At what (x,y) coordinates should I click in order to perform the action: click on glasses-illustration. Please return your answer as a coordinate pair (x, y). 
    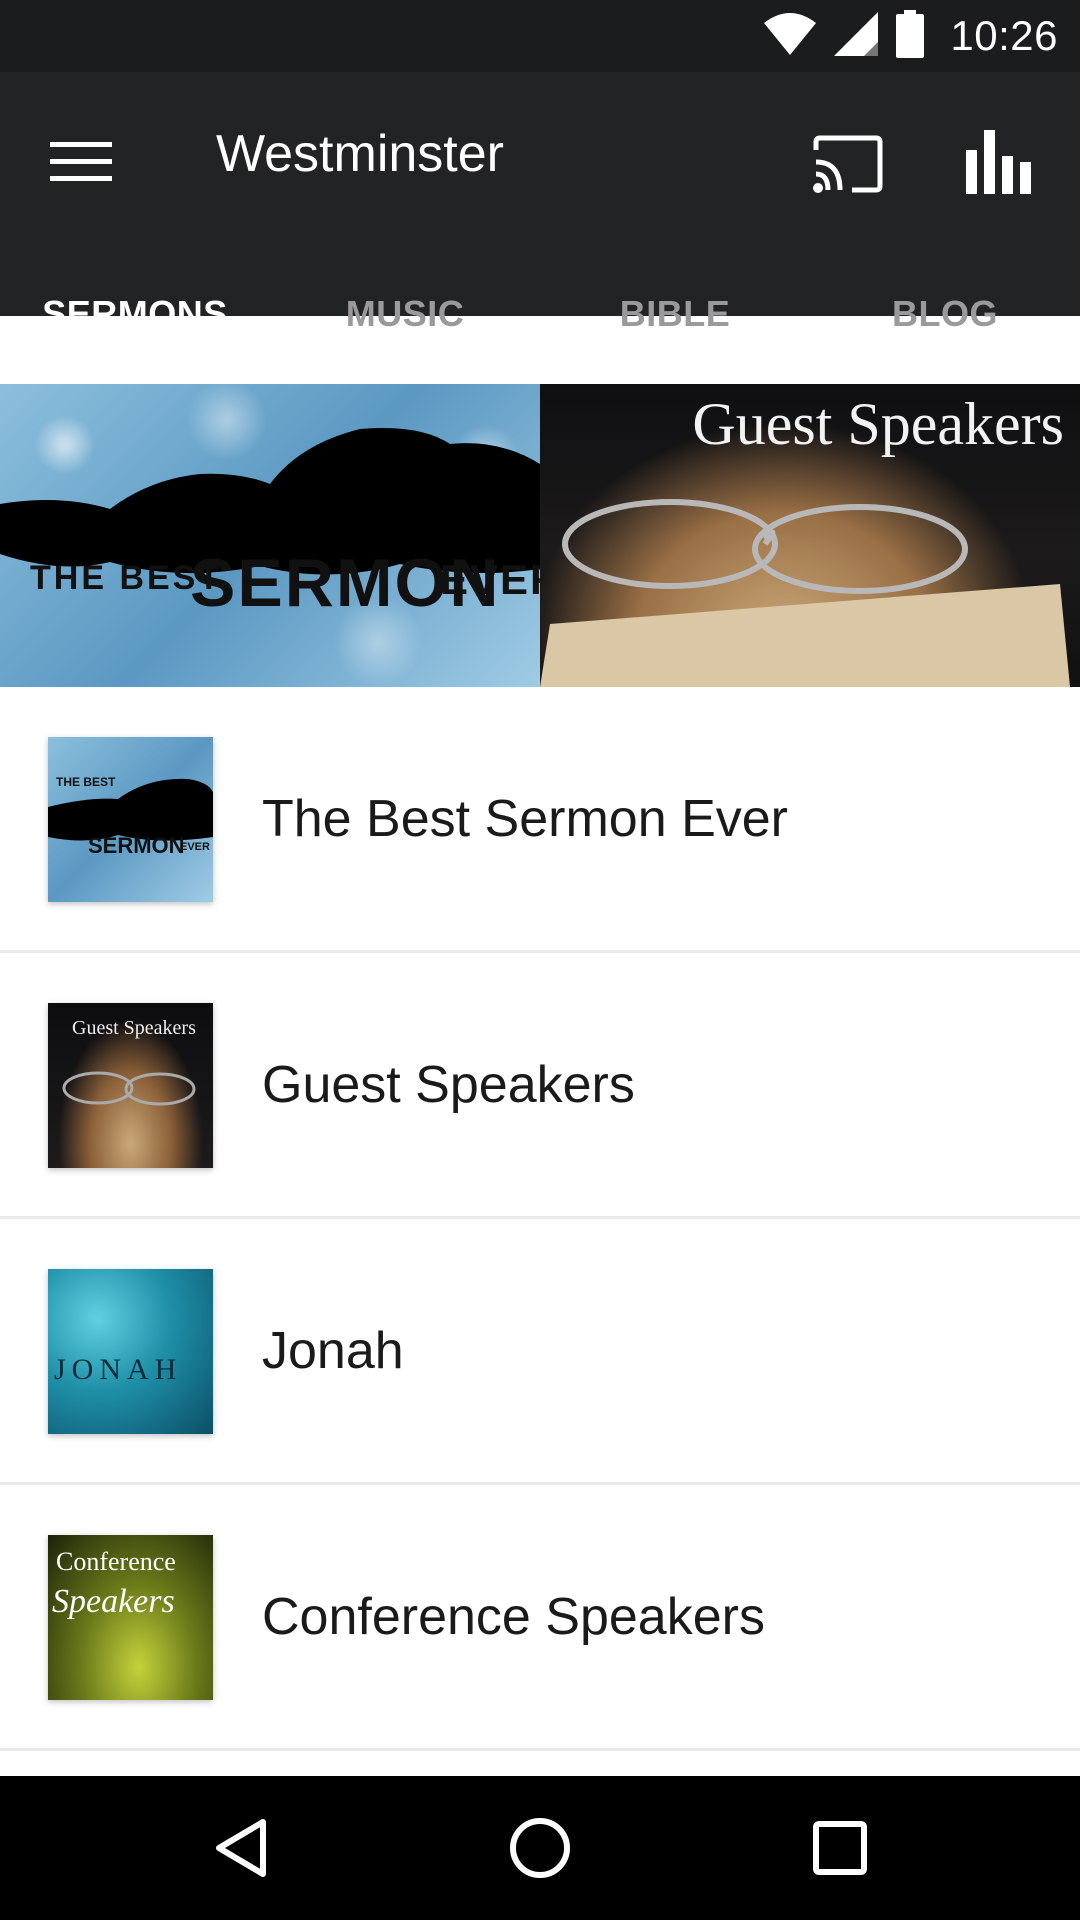
    Looking at the image, I should click on (805, 593).